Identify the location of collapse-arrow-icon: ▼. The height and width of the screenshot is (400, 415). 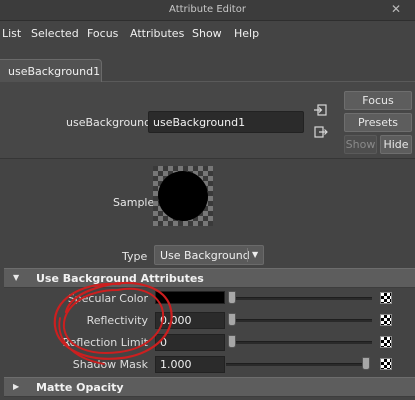
(16, 277).